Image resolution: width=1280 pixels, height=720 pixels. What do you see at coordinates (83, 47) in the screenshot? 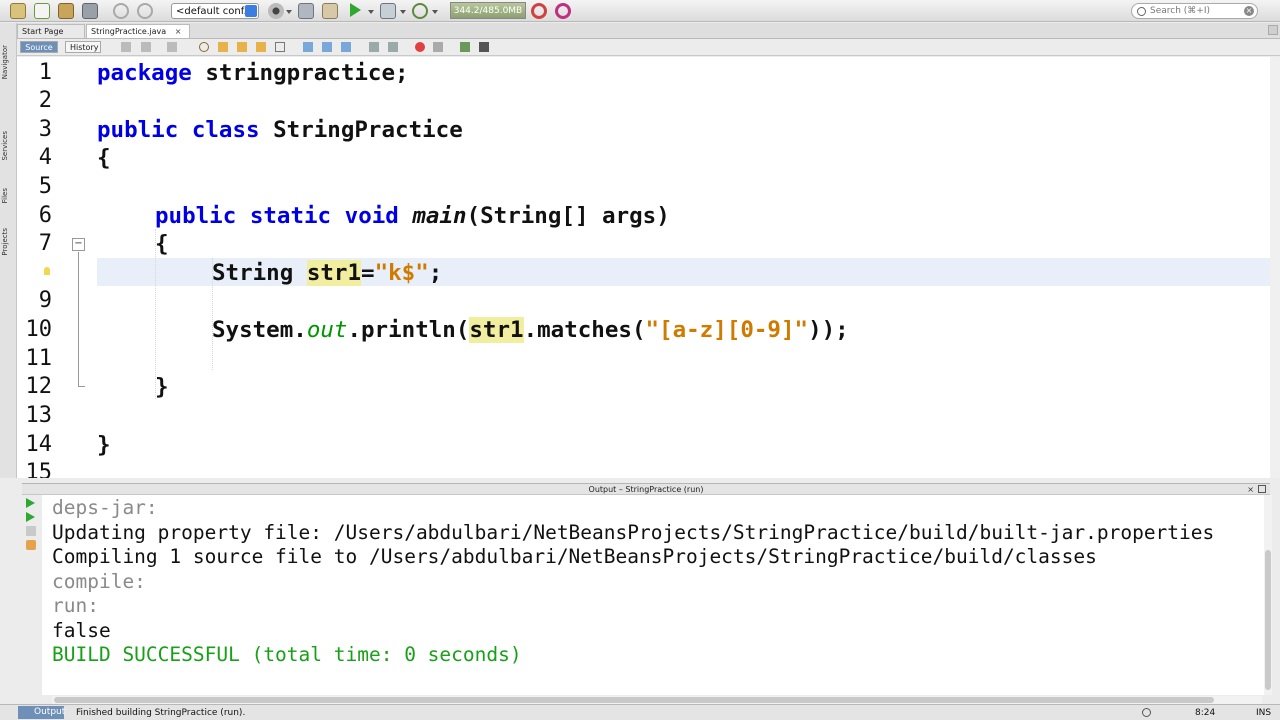
I see `history-button: History` at bounding box center [83, 47].